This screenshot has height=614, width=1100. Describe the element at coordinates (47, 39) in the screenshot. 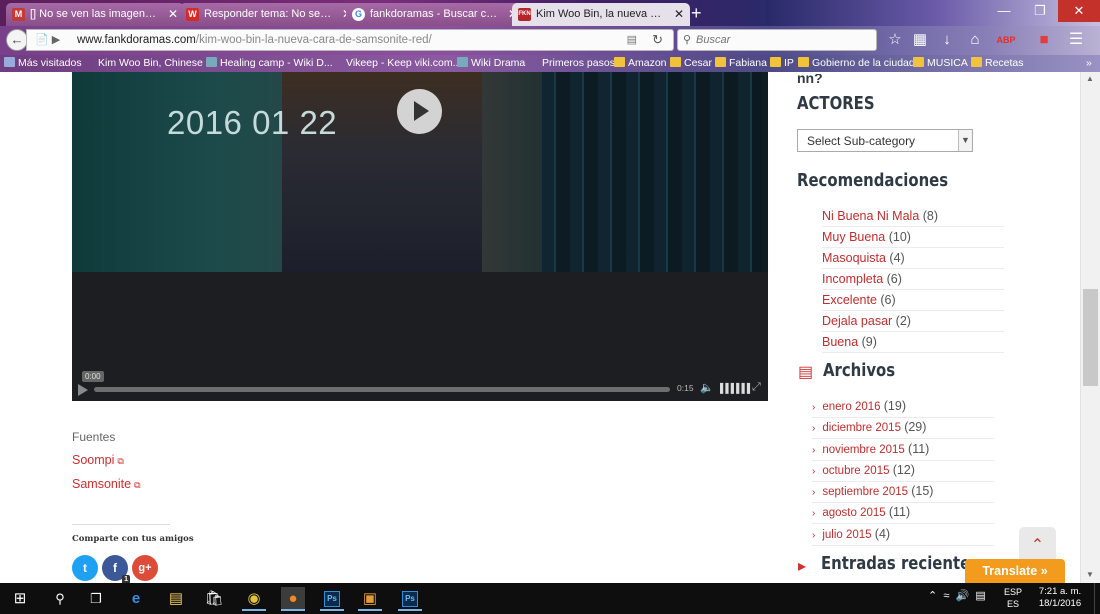

I see `site-info-icon: 📄 ▶` at that location.